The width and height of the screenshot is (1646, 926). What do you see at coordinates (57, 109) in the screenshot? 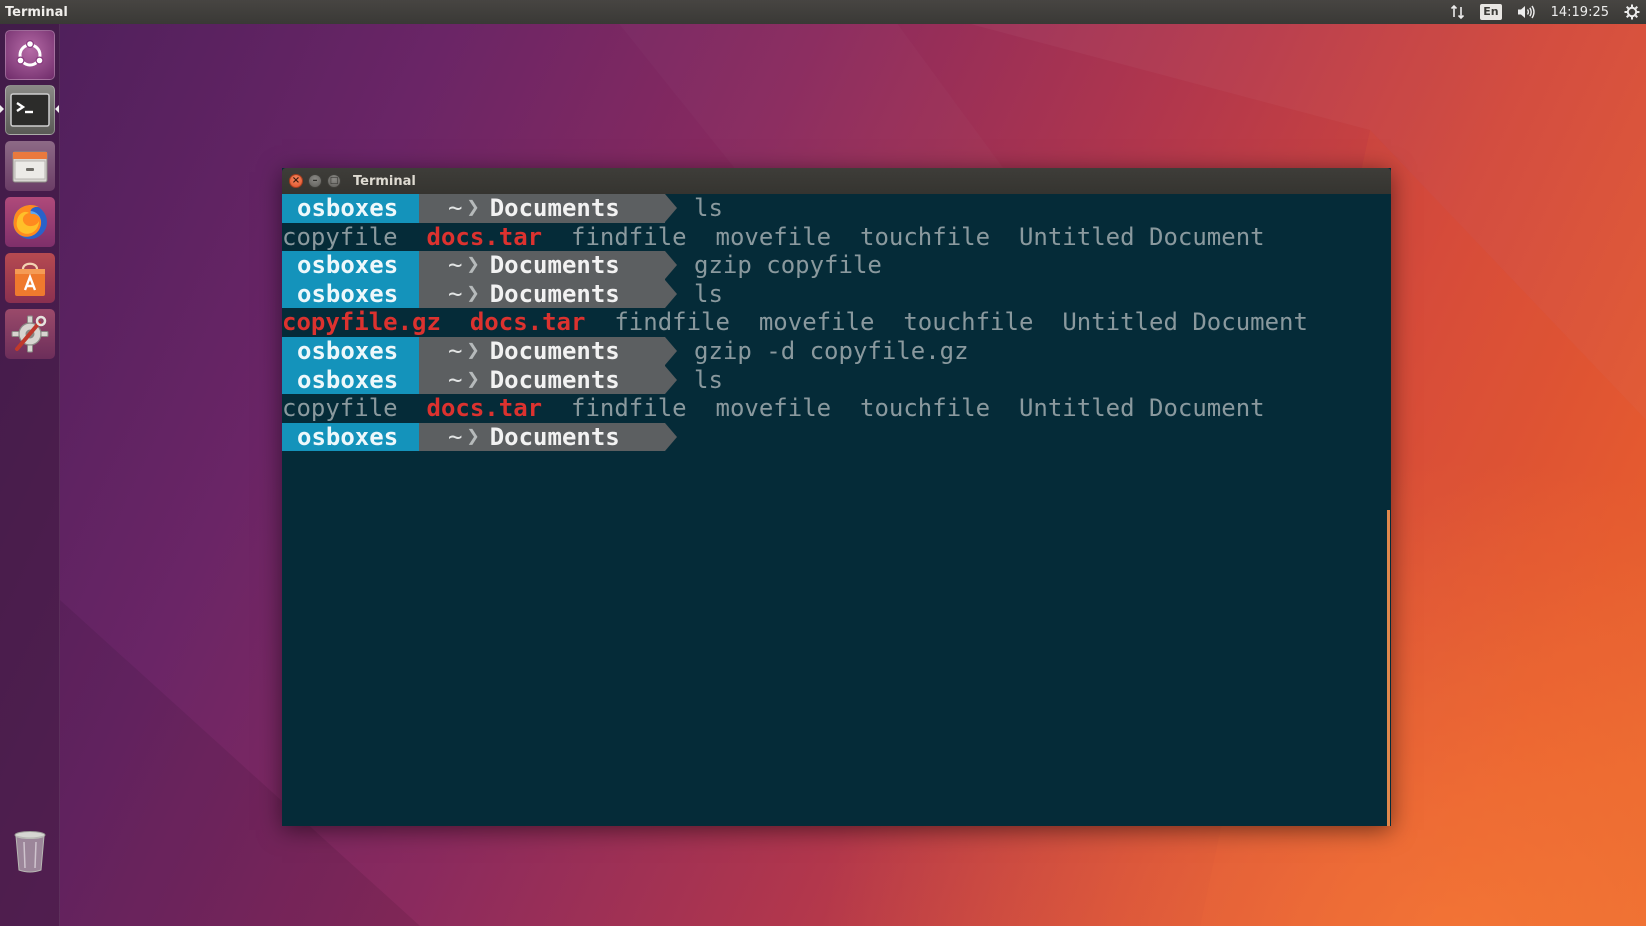
I see `active-indicator-right` at bounding box center [57, 109].